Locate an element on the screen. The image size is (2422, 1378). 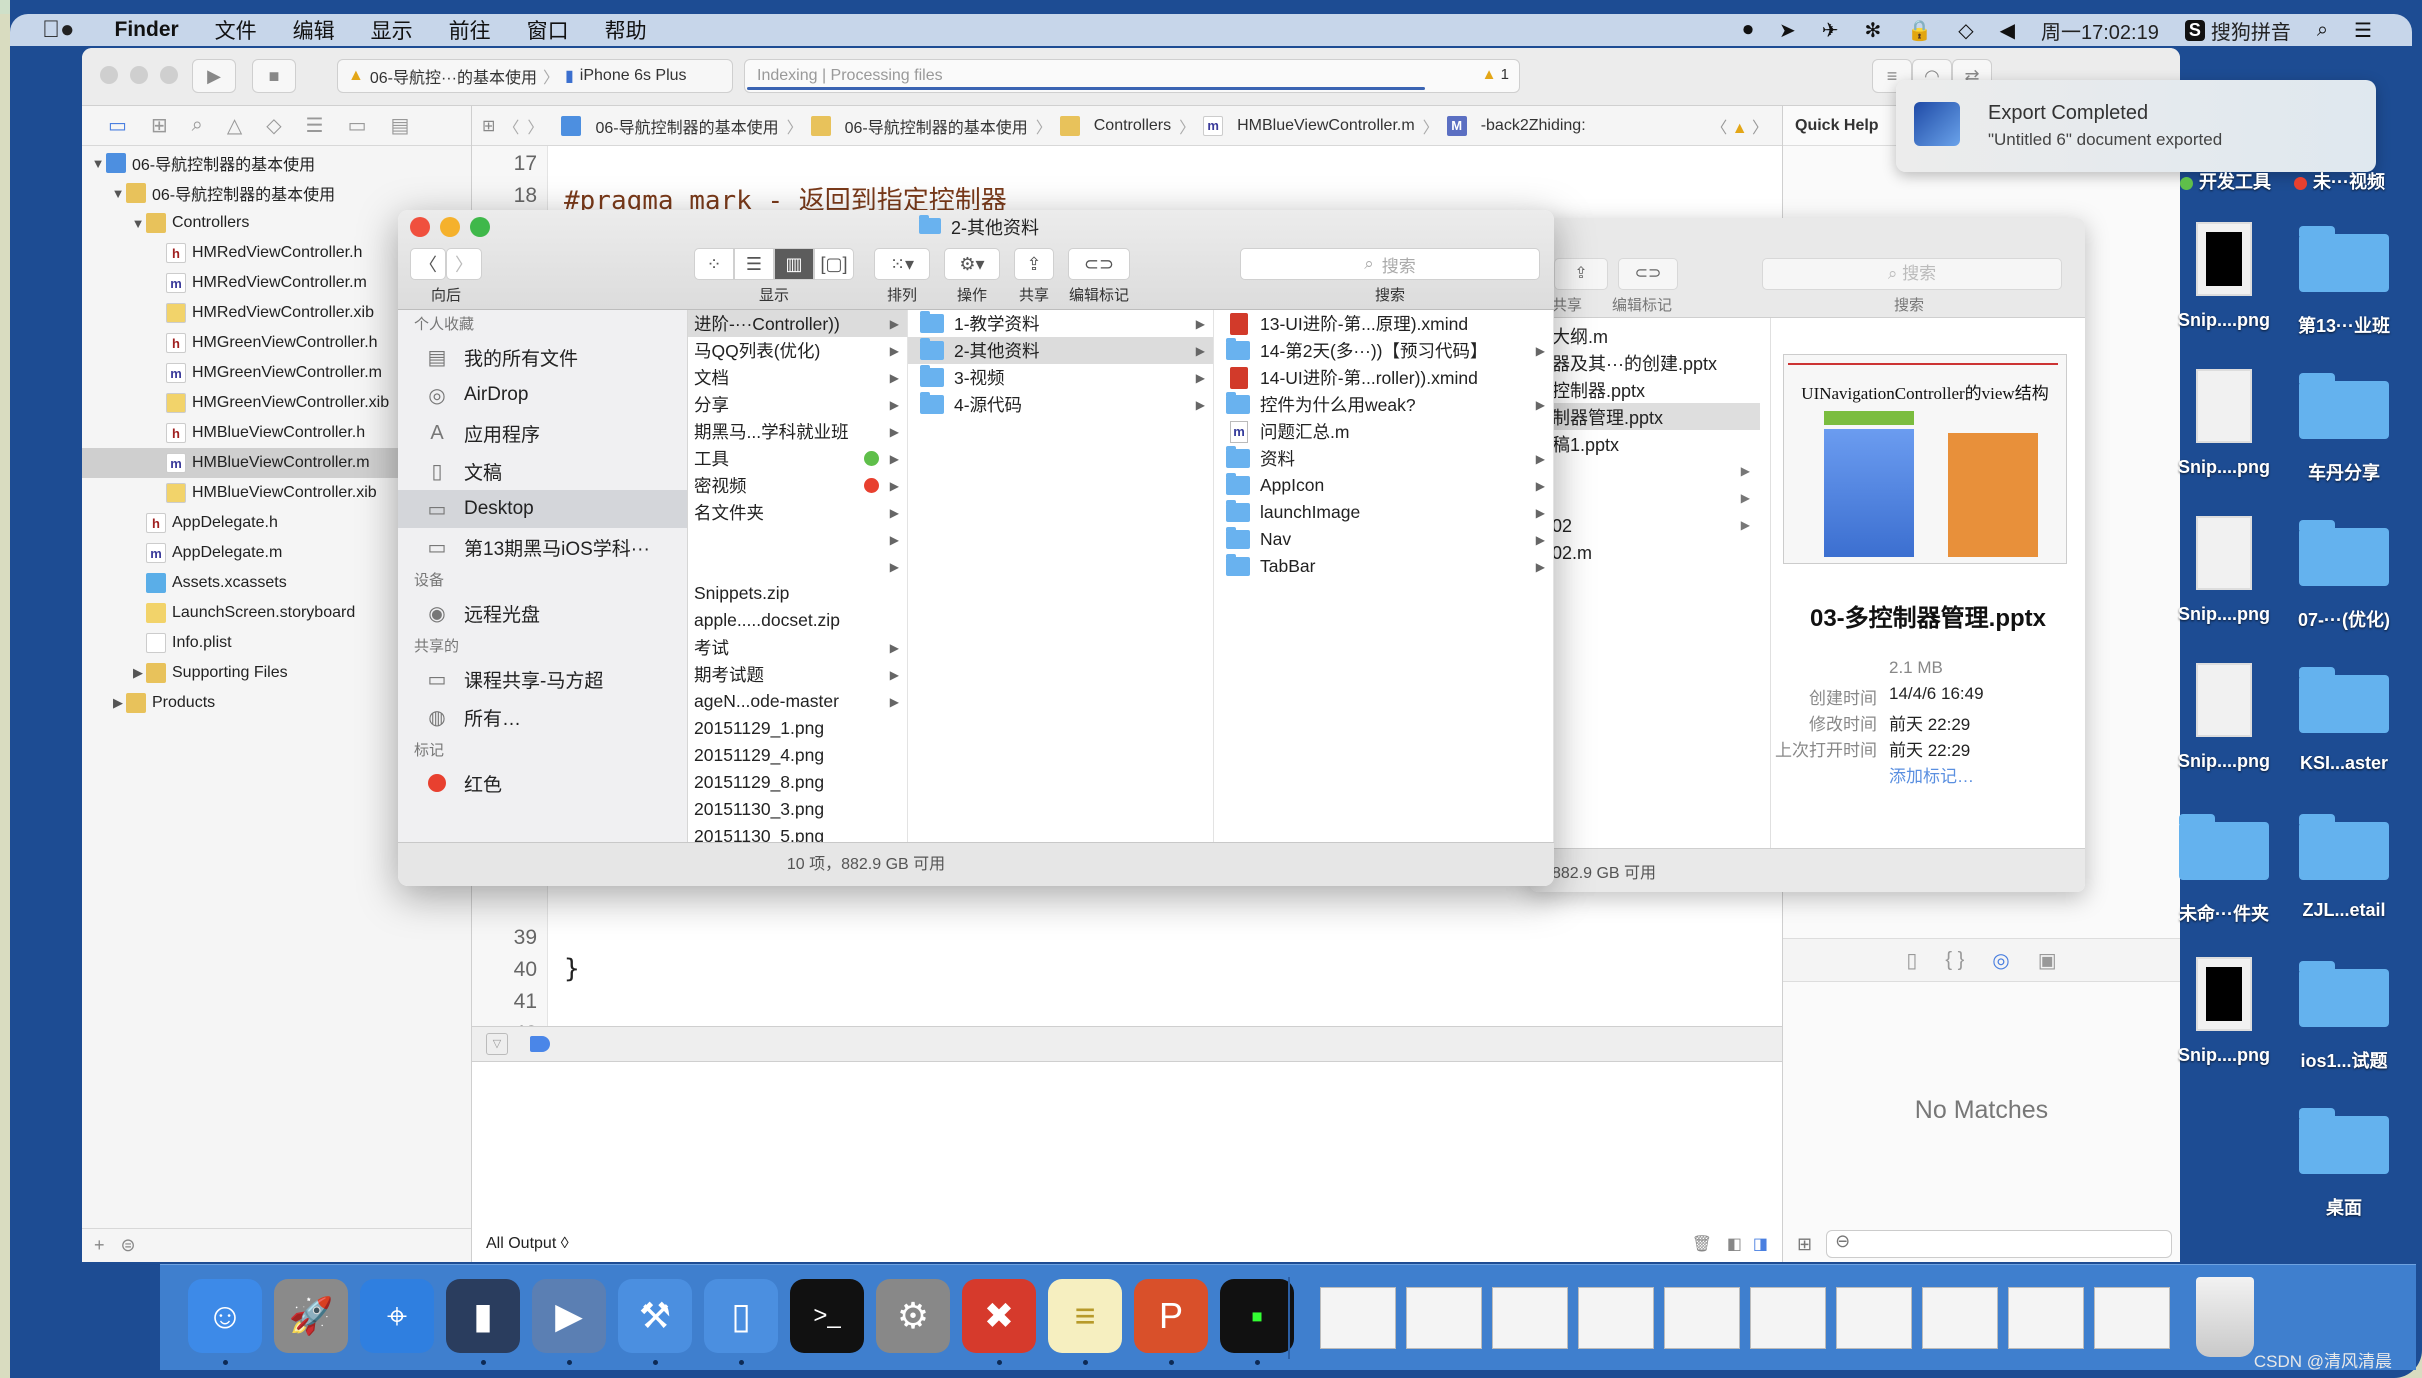
menu-window: 窗口 is located at coordinates (548, 30).